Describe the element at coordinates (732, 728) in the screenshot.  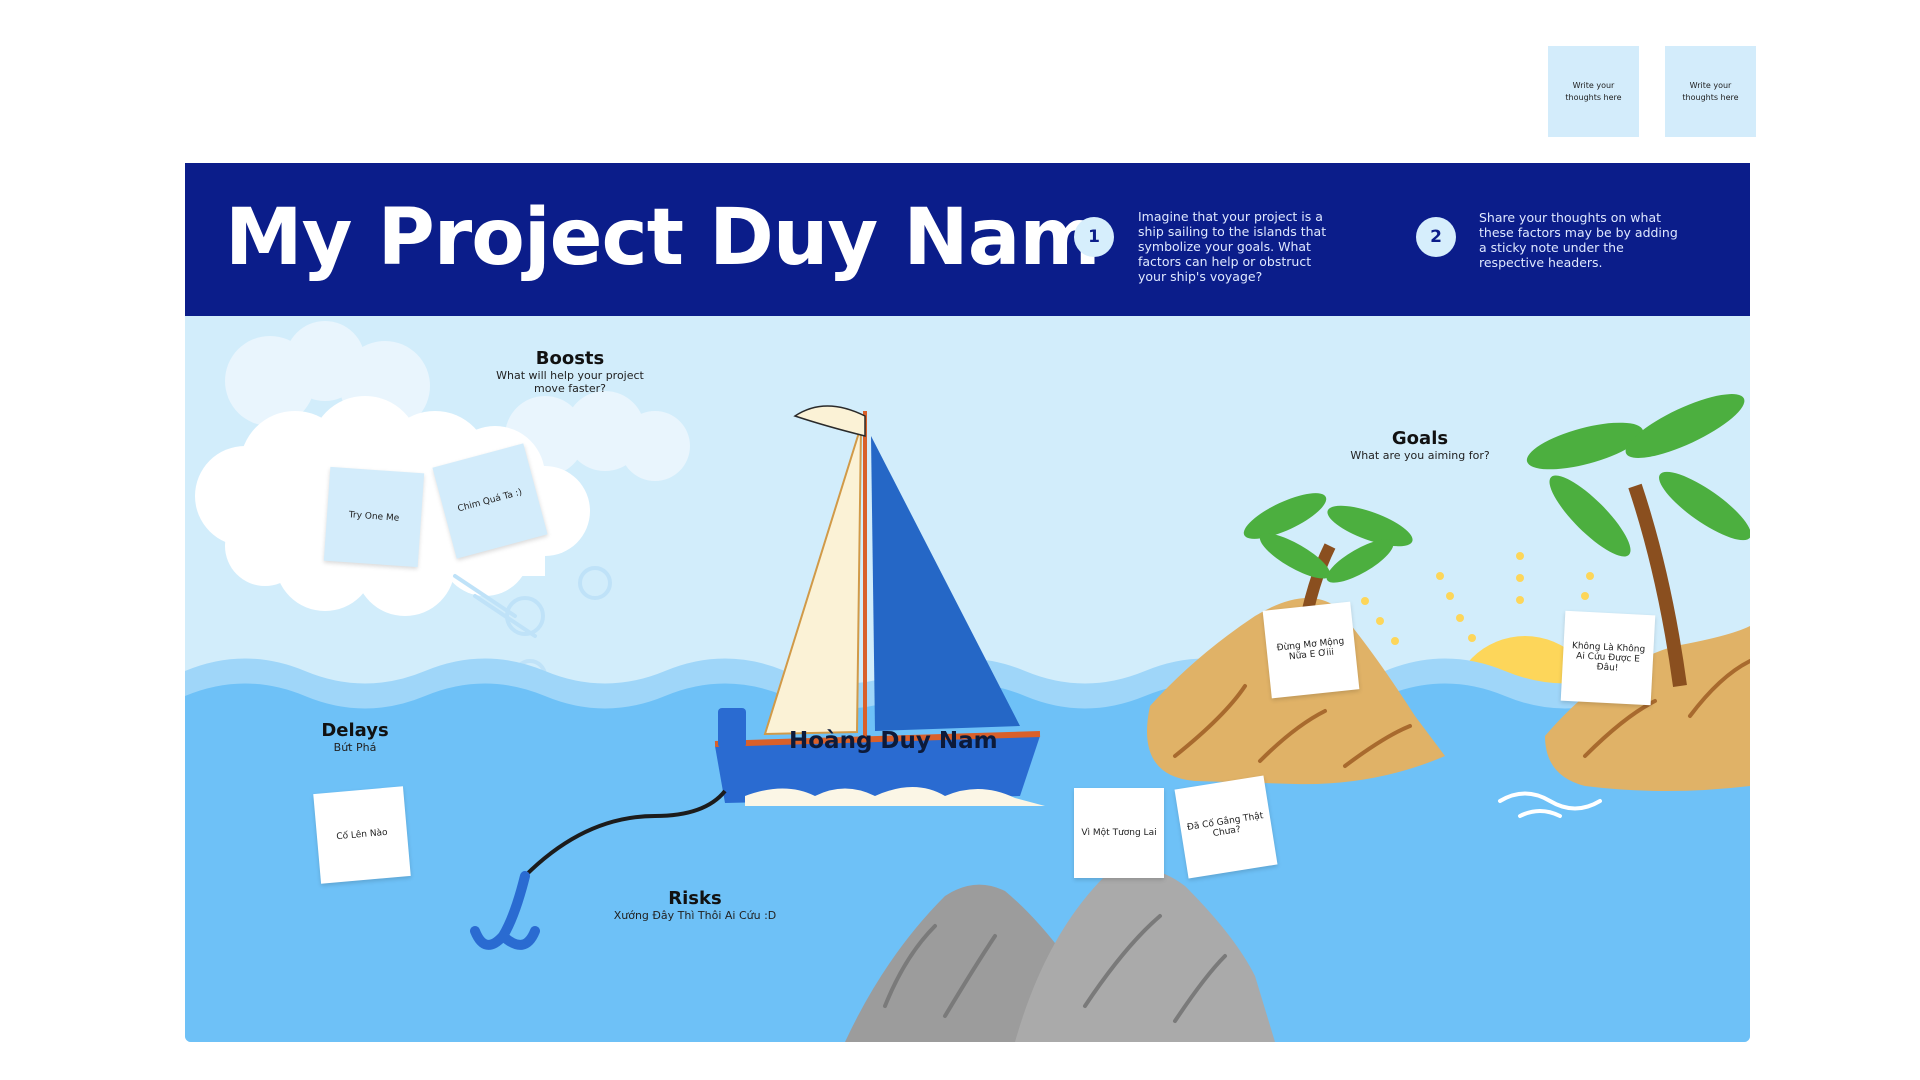
I see `boat-motor` at that location.